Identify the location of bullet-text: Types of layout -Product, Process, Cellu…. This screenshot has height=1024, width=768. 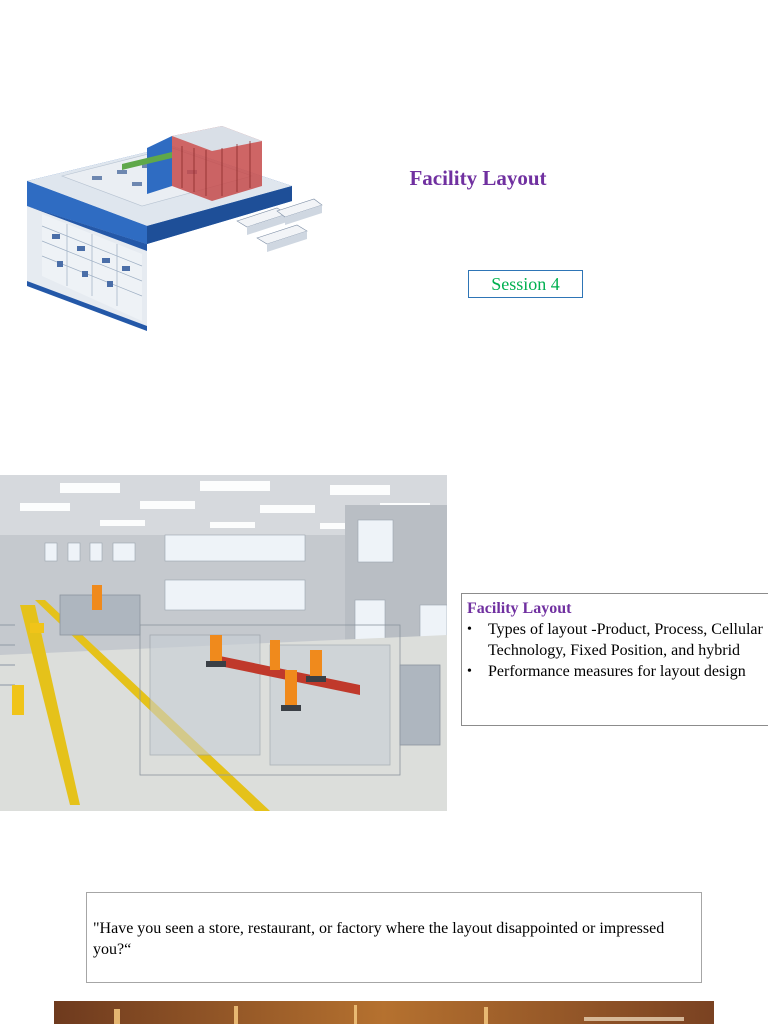
(625, 640).